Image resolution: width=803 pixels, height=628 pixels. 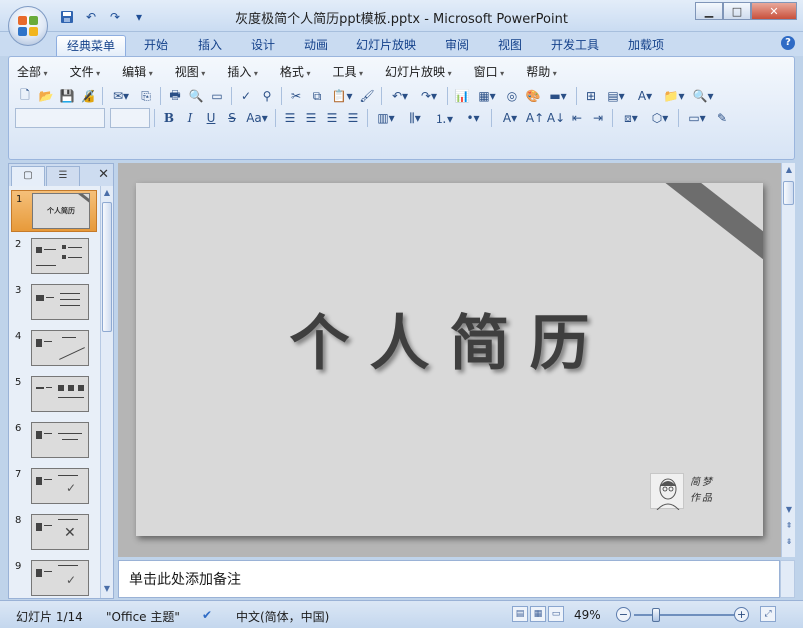 I want to click on slide-thumbnail-6: 6, so click(x=54, y=441).